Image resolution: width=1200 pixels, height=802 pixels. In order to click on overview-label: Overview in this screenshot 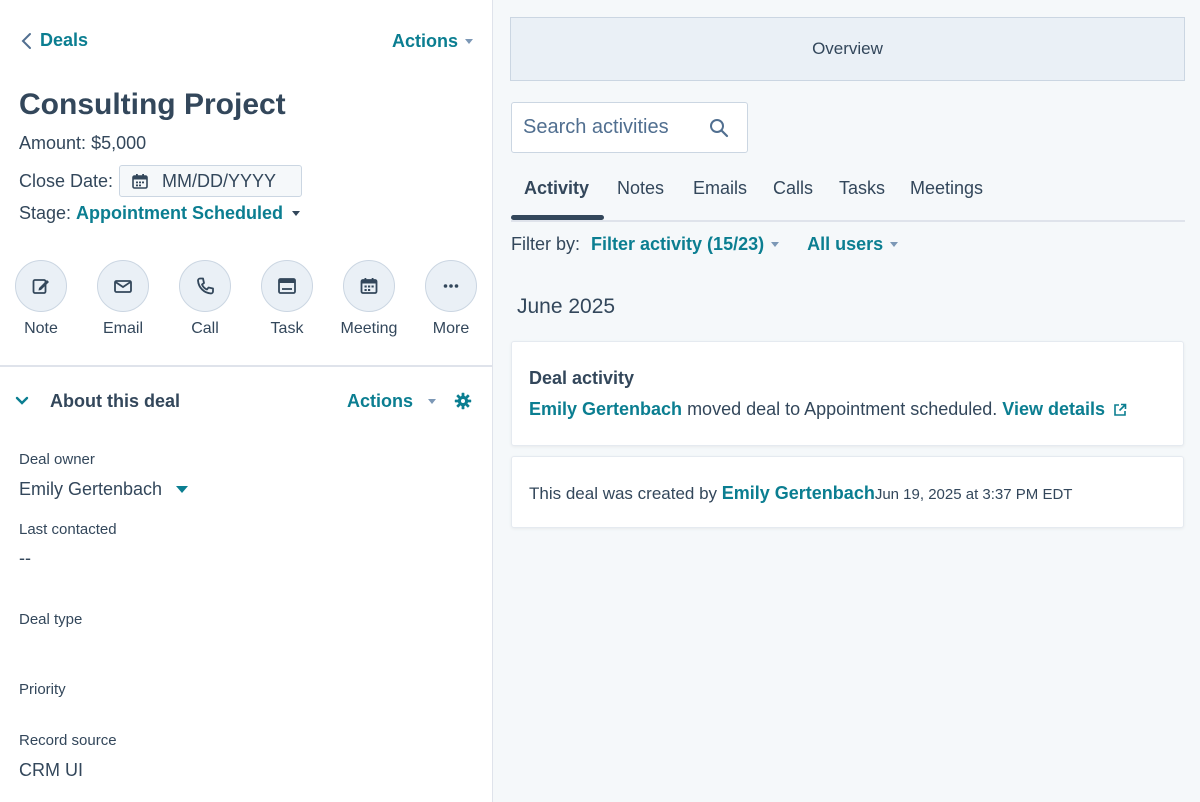, I will do `click(847, 48)`.